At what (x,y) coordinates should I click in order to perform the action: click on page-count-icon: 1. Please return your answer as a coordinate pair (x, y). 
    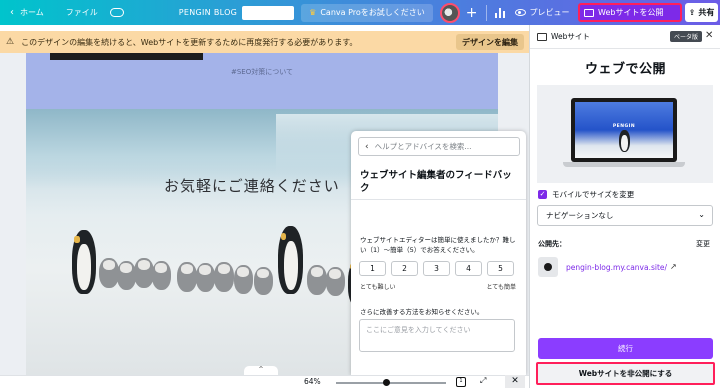
    Looking at the image, I should click on (461, 382).